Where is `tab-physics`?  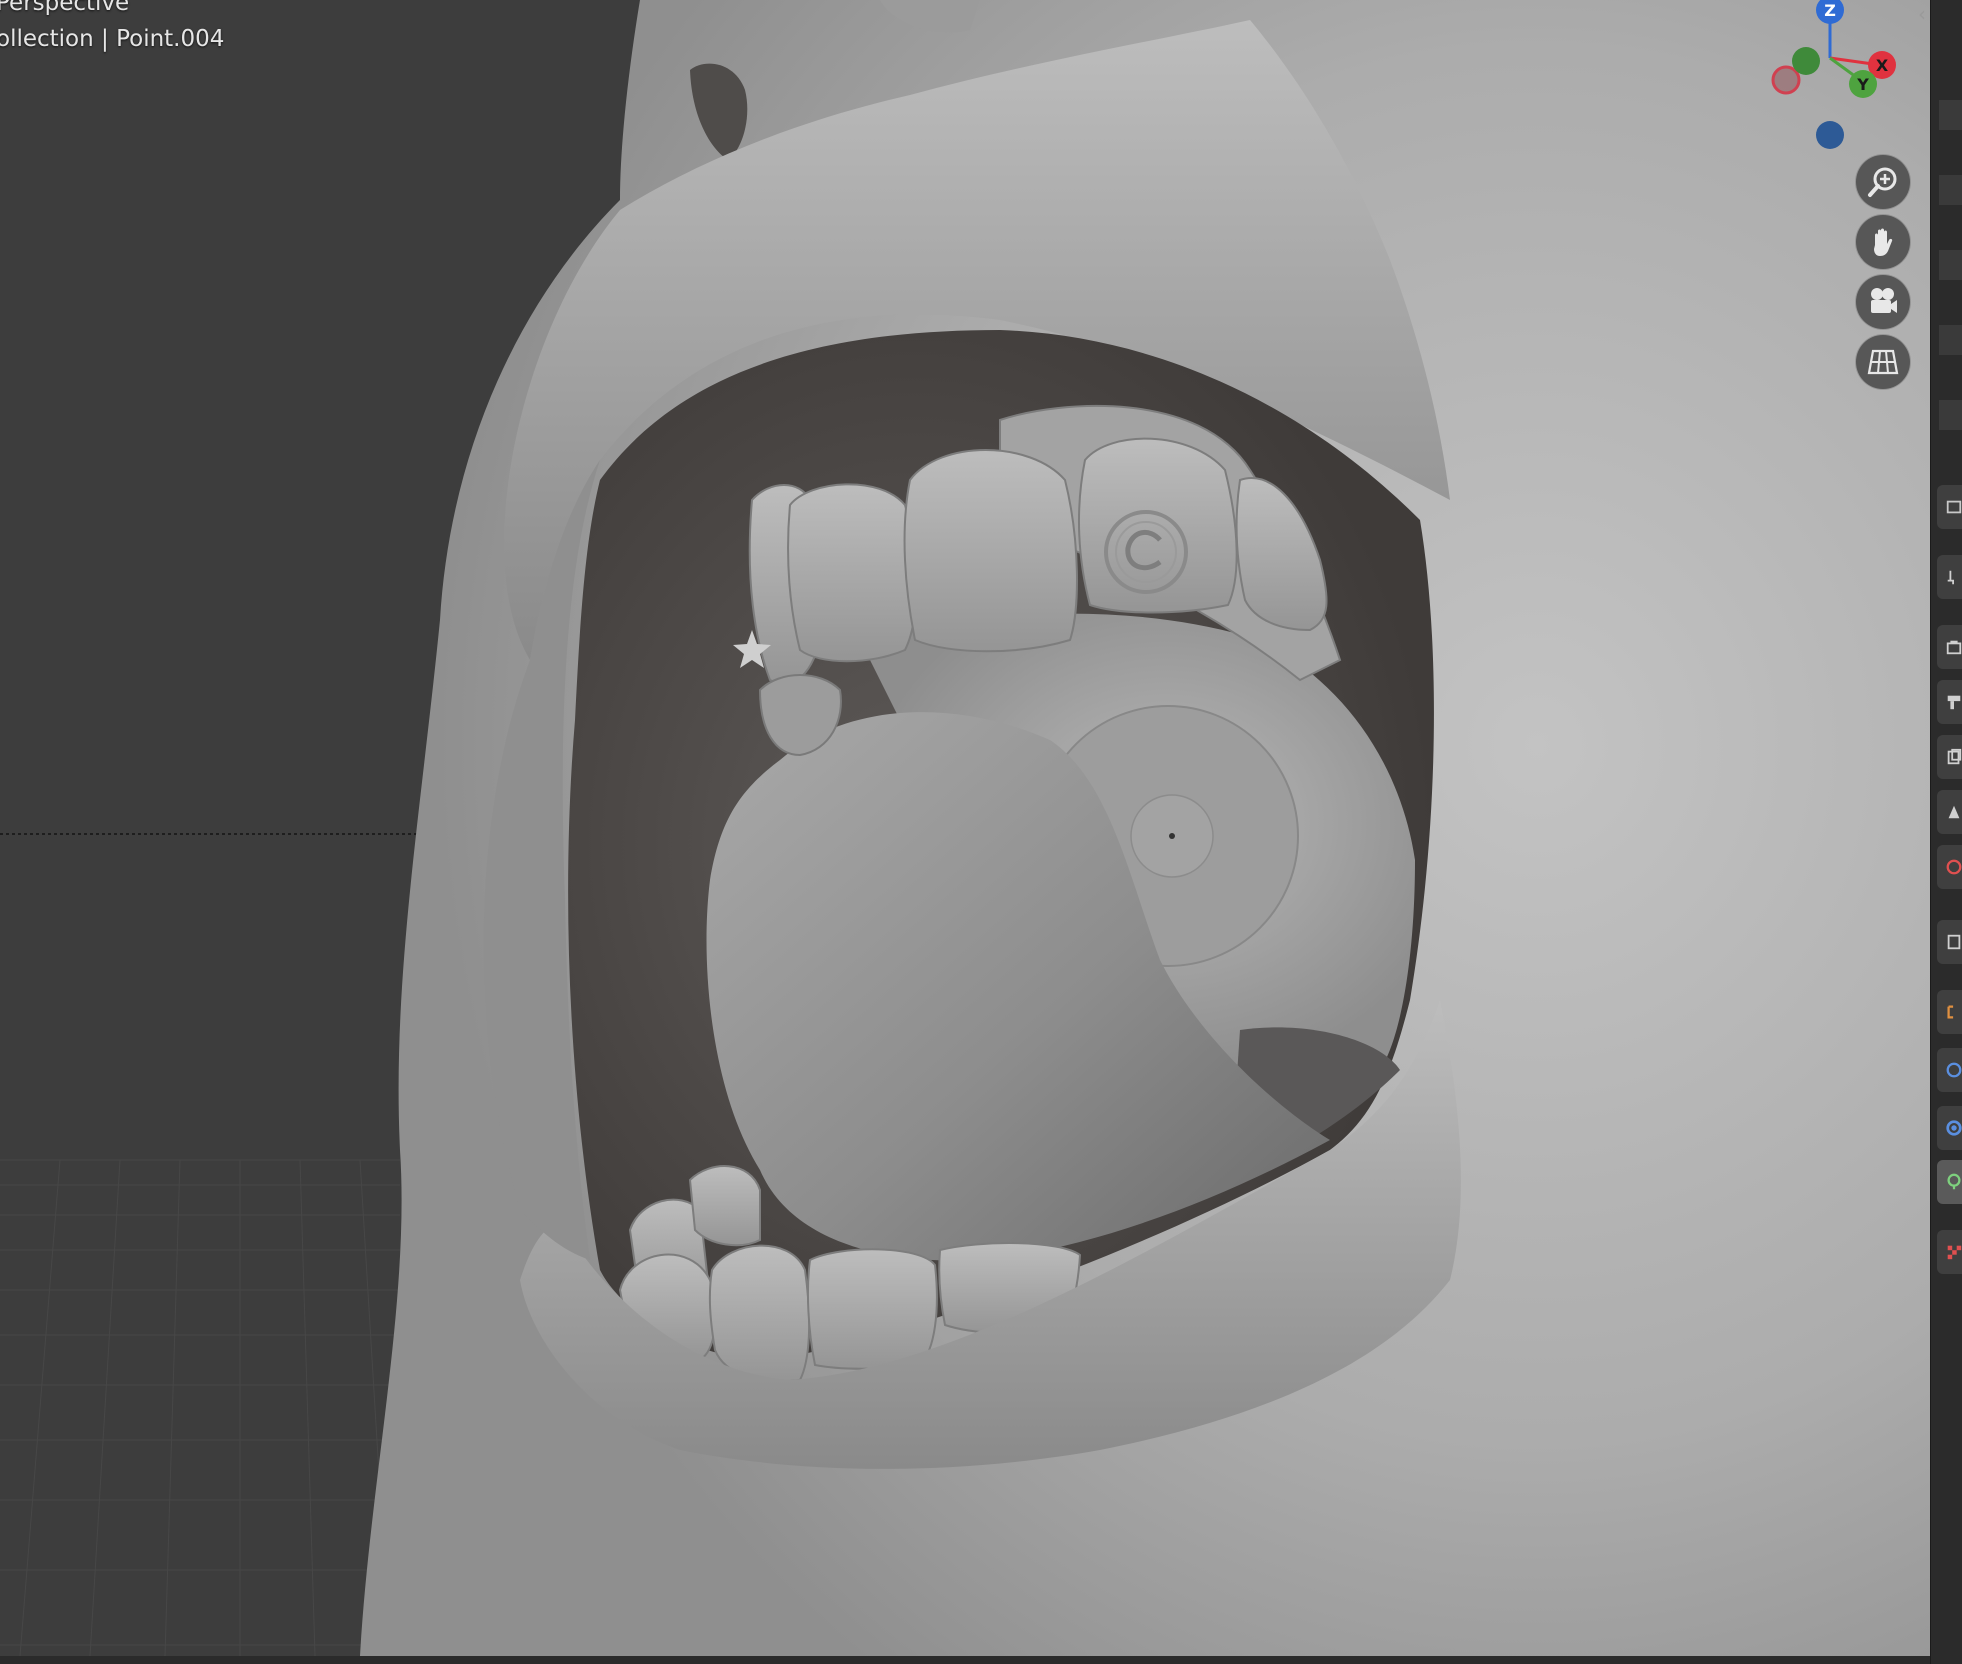 tab-physics is located at coordinates (1949, 1012).